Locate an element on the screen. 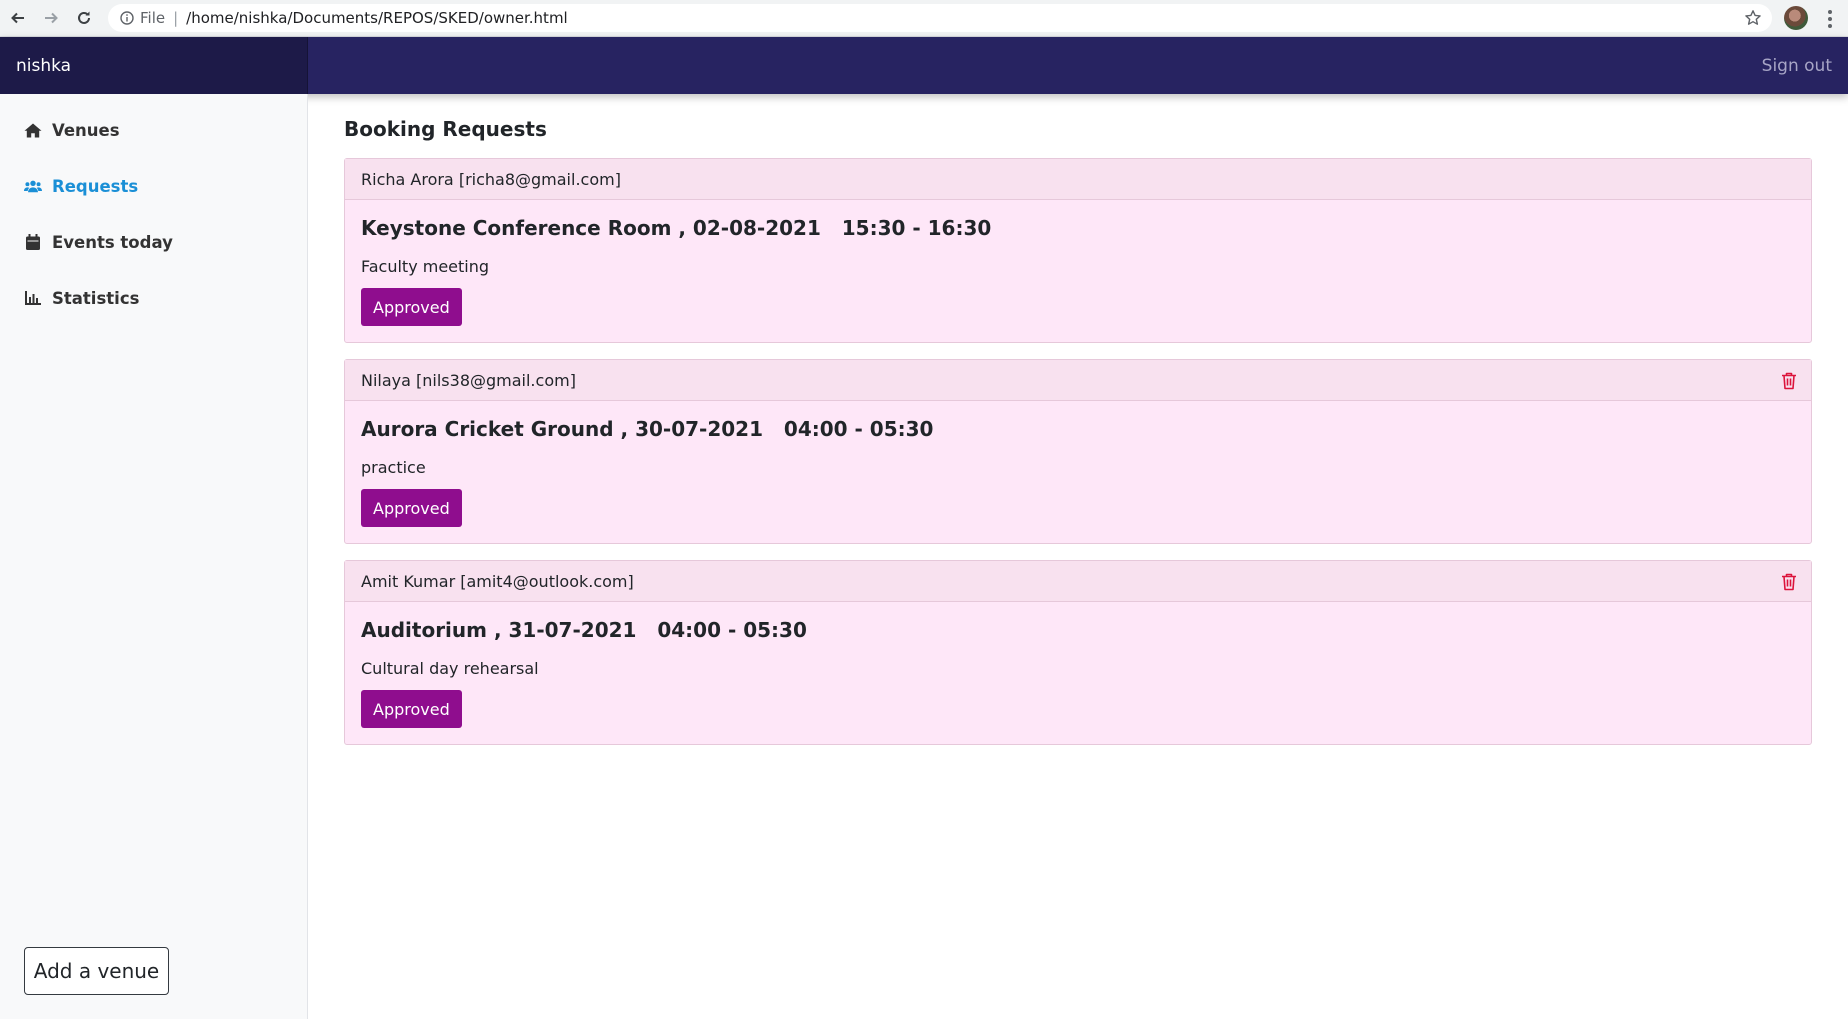 The height and width of the screenshot is (1019, 1848). request-venue-datetime: Auditorium , 31-07-2021 04:00 - 05:30 is located at coordinates (584, 630).